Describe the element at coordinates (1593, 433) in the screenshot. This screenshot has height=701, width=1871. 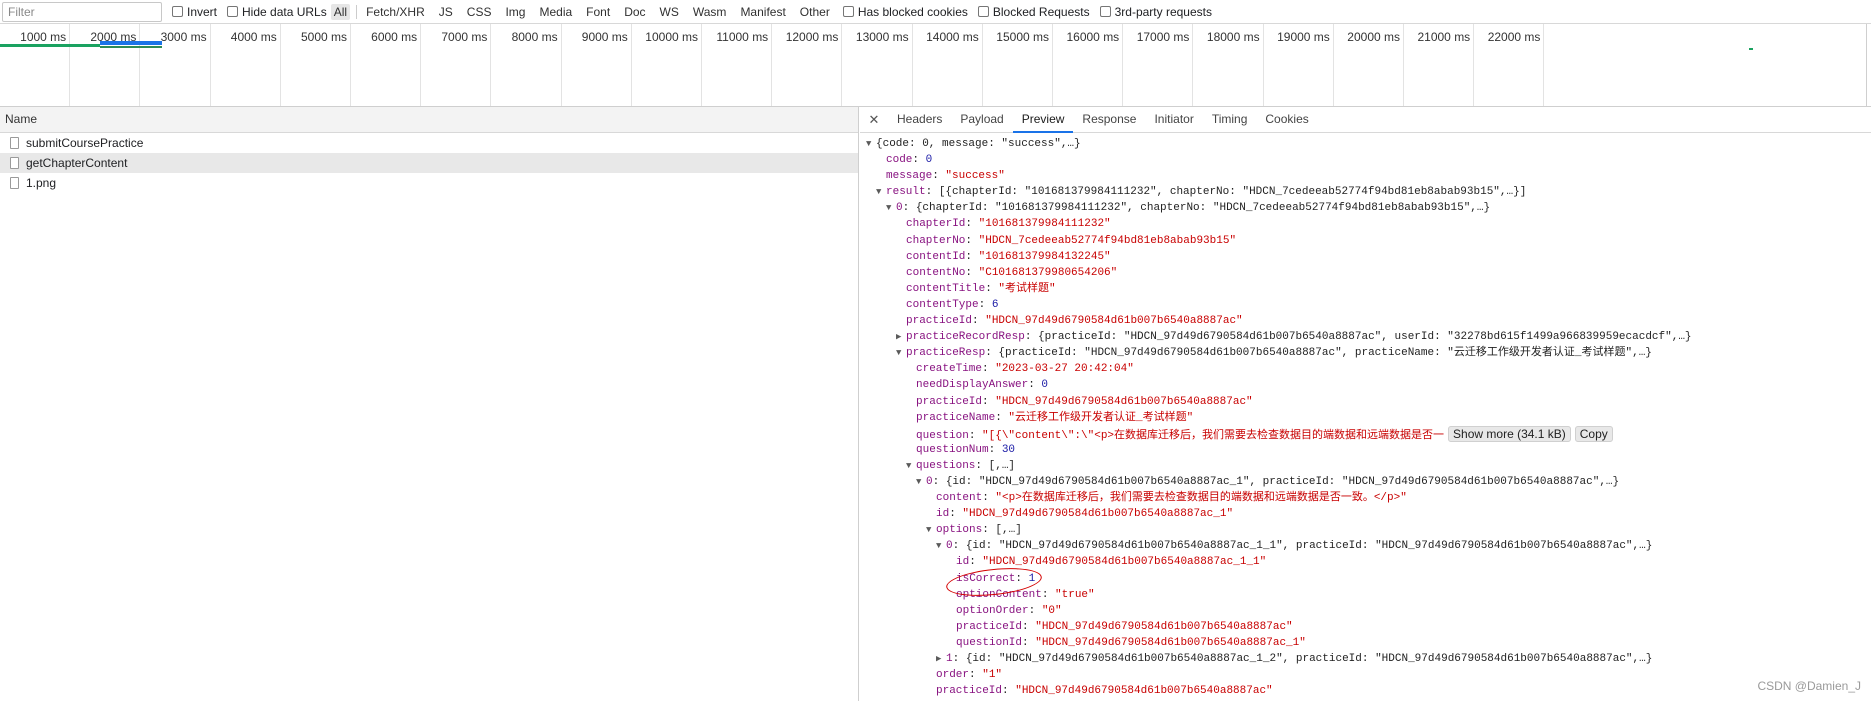
I see `copy-button: Copy` at that location.